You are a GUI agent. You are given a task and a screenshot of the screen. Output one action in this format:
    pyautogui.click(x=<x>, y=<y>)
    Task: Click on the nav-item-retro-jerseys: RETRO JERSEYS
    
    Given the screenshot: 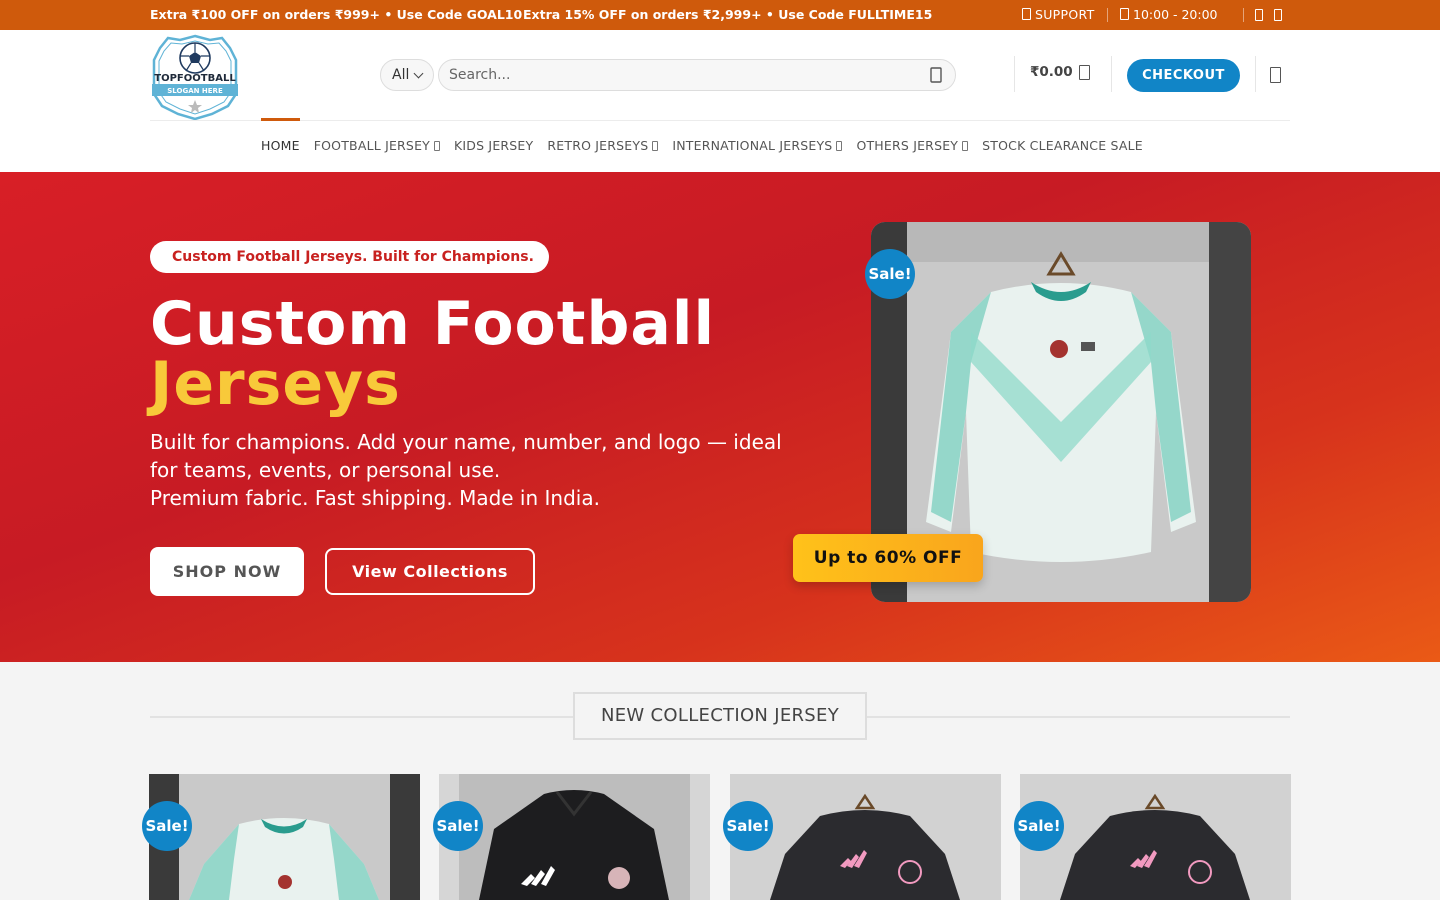 What is the action you would take?
    pyautogui.click(x=603, y=145)
    